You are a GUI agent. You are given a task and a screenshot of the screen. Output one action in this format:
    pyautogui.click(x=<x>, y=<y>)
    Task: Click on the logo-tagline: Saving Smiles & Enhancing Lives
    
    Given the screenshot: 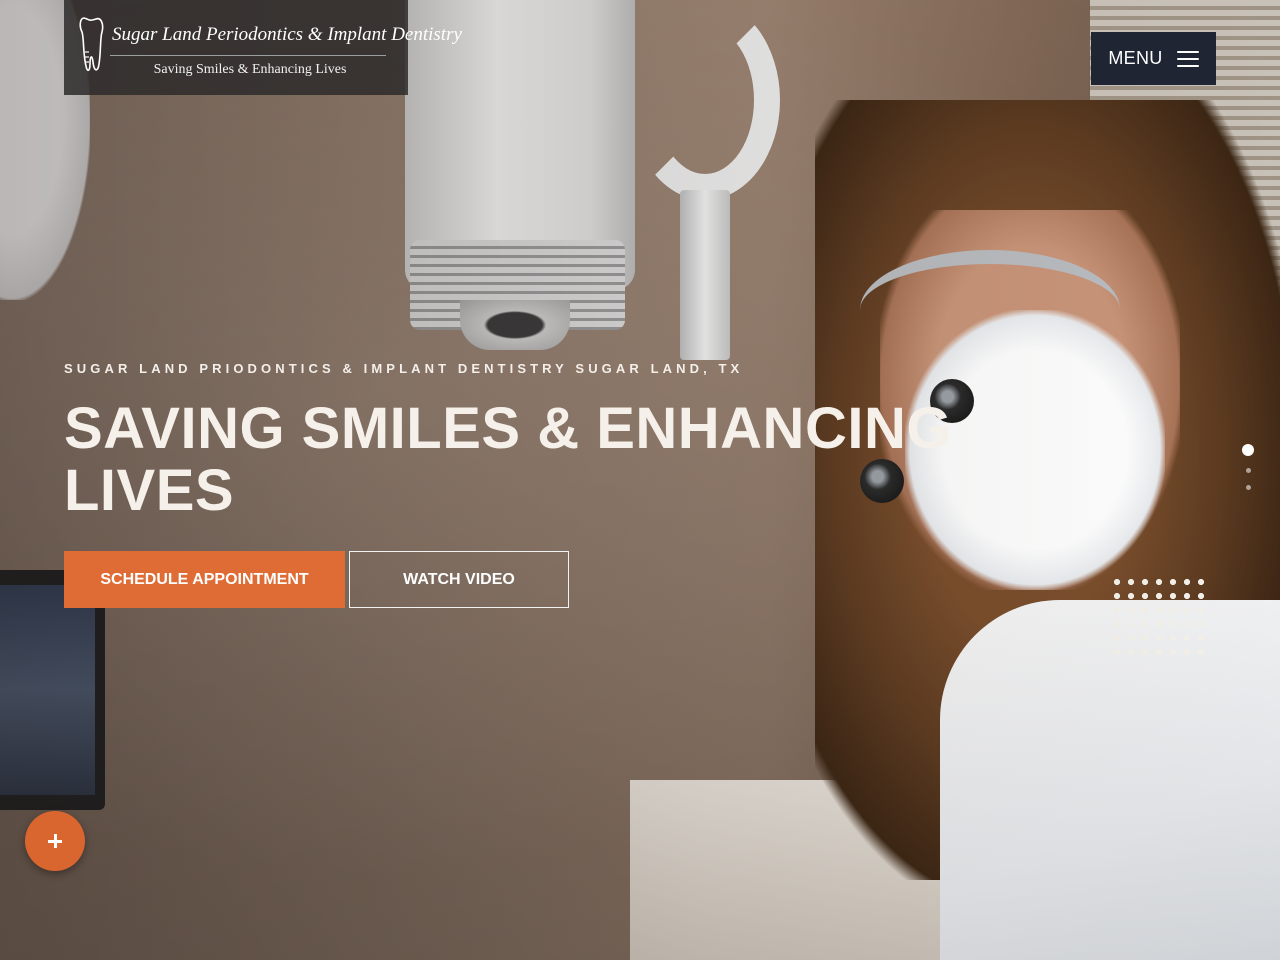 What is the action you would take?
    pyautogui.click(x=250, y=69)
    